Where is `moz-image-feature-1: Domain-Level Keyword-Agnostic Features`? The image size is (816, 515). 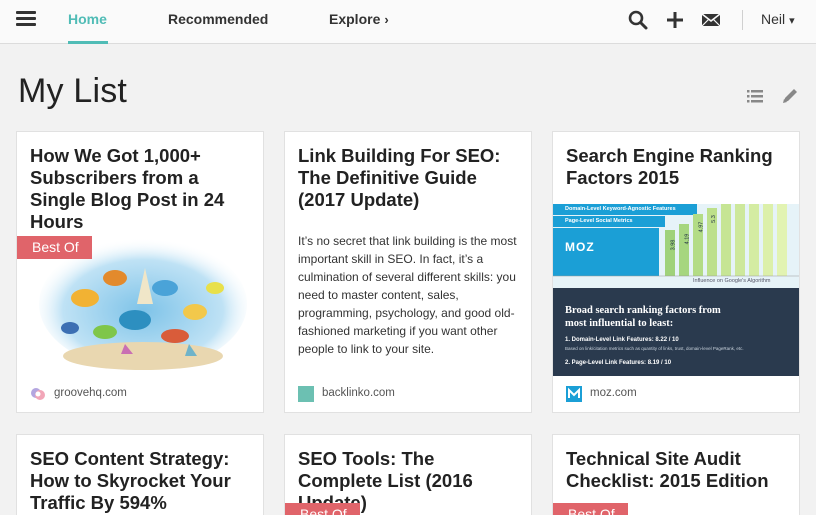 moz-image-feature-1: Domain-Level Keyword-Agnostic Features is located at coordinates (620, 209).